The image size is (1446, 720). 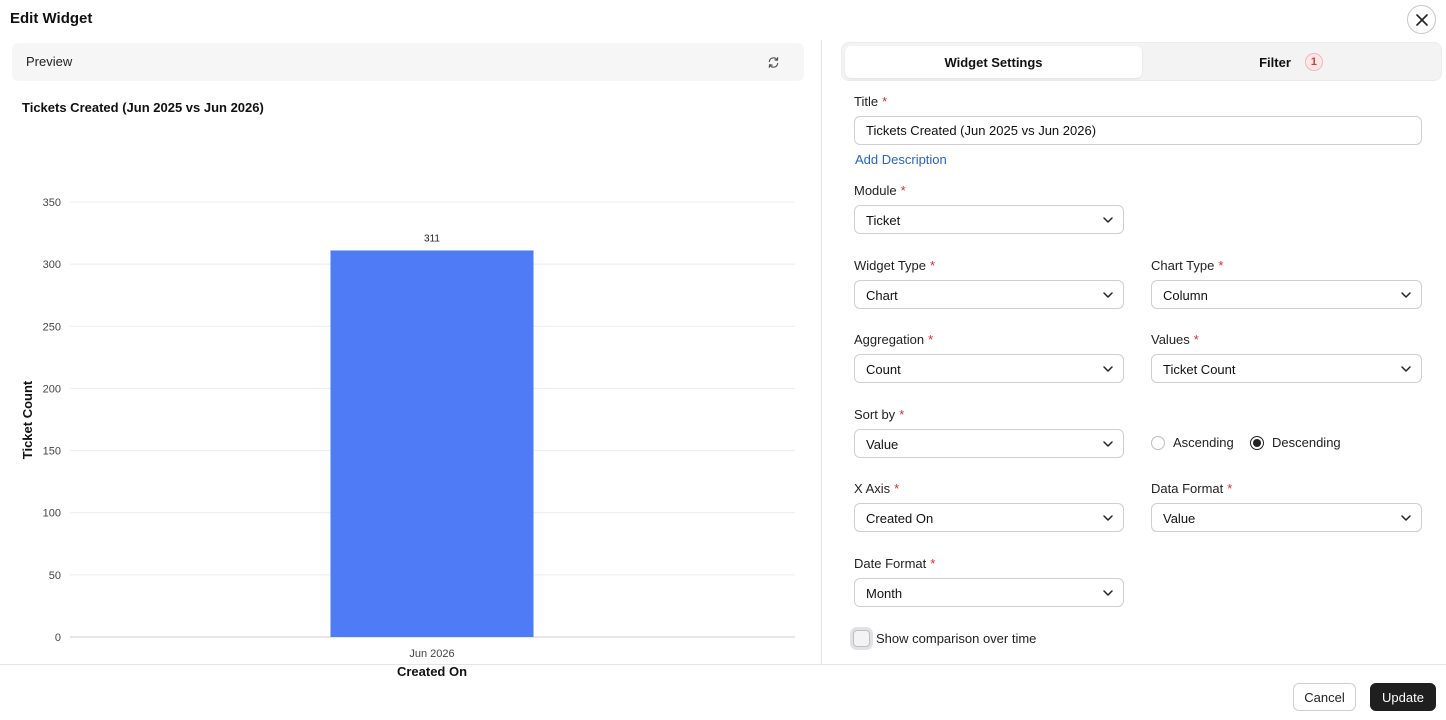 What do you see at coordinates (49, 61) in the screenshot?
I see `preview-label: Preview` at bounding box center [49, 61].